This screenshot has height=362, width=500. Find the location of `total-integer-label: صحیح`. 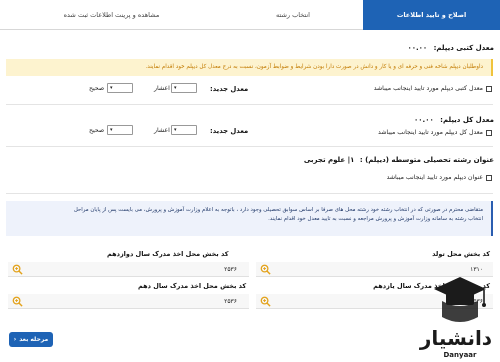

total-integer-label: صحیح is located at coordinates (97, 130).